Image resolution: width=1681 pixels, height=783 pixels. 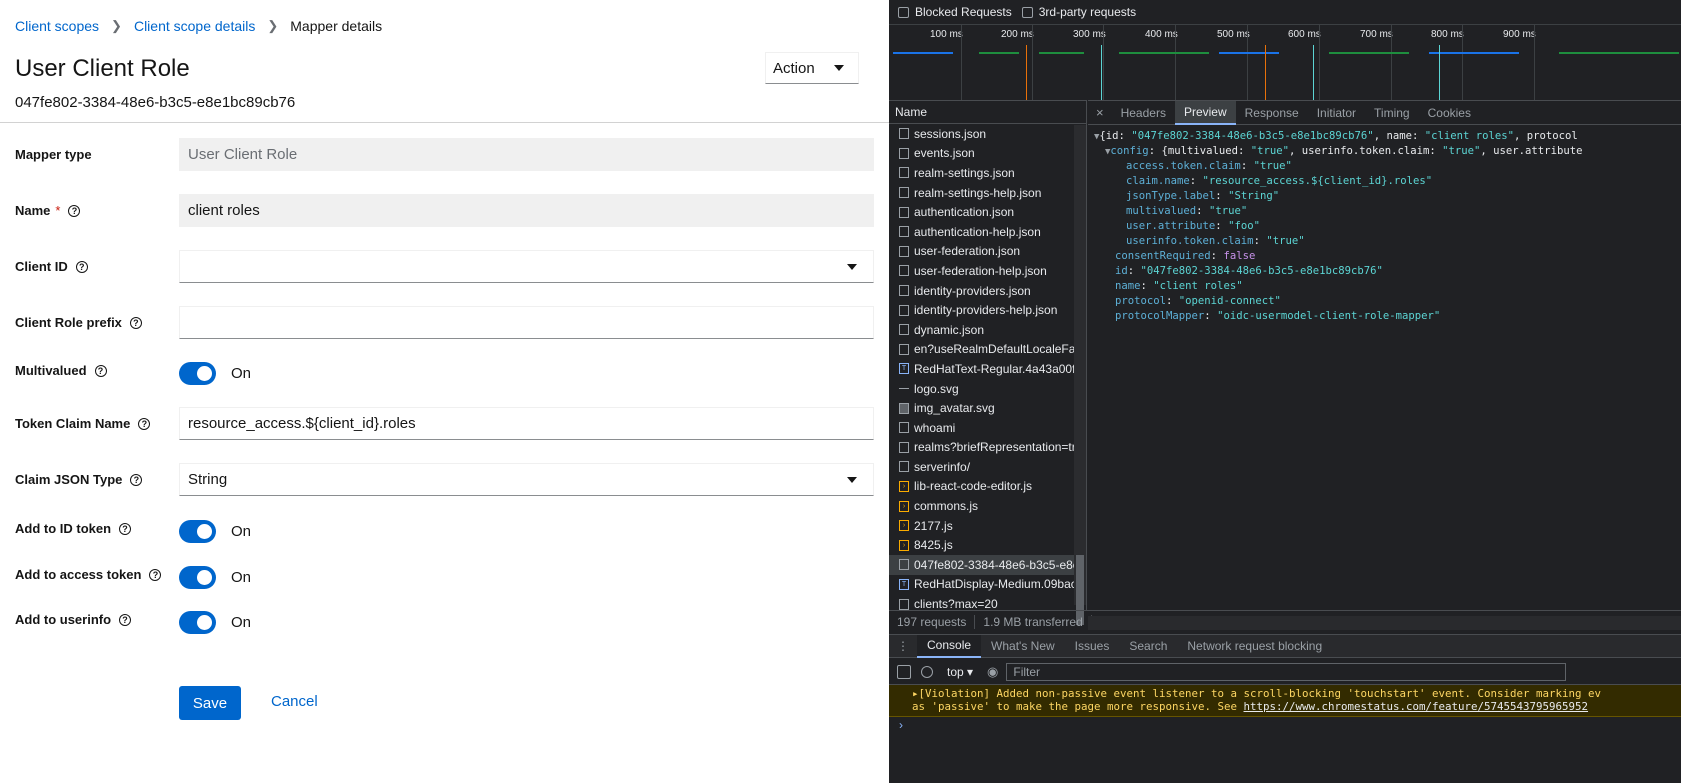 I want to click on list-item: authentication-help.json, so click(x=987, y=232).